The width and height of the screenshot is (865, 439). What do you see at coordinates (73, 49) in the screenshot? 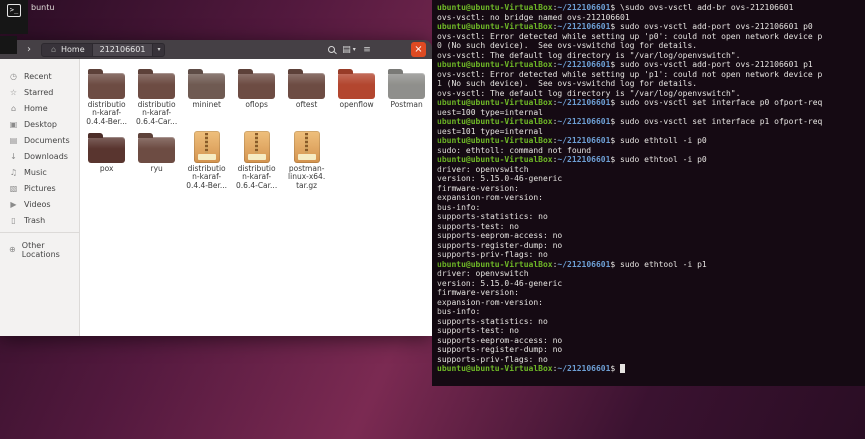
I see `breadcrumb-home-label: Home` at bounding box center [73, 49].